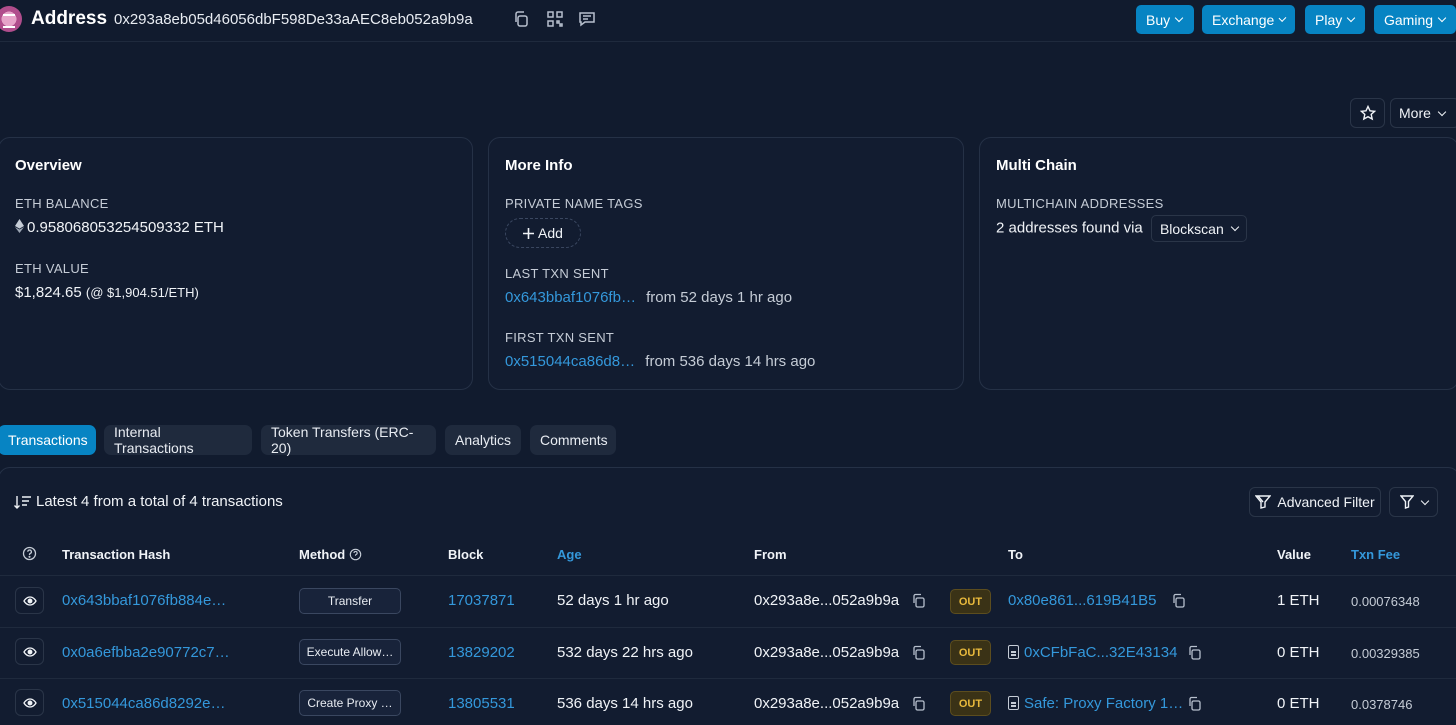 This screenshot has height=725, width=1456. What do you see at coordinates (719, 297) in the screenshot?
I see `last-txn-age: from 52 days 1 hr ago` at bounding box center [719, 297].